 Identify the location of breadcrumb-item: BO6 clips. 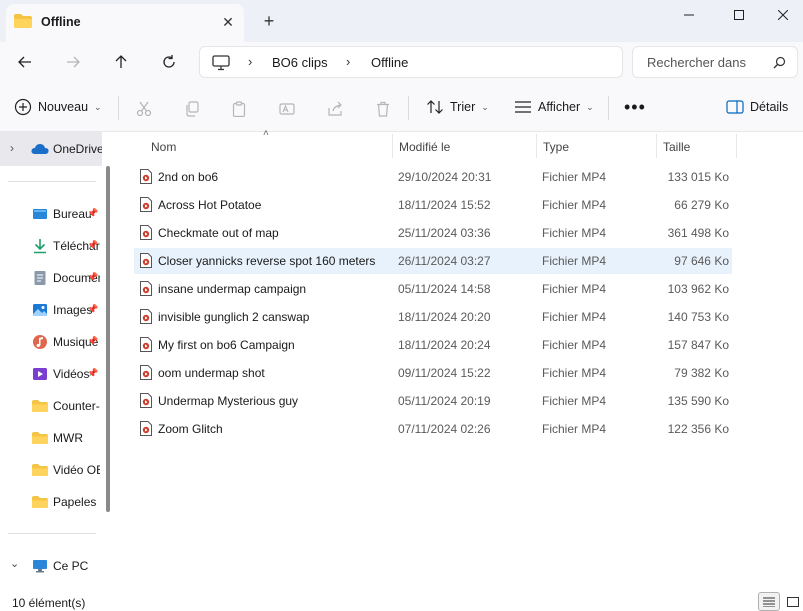
(300, 62).